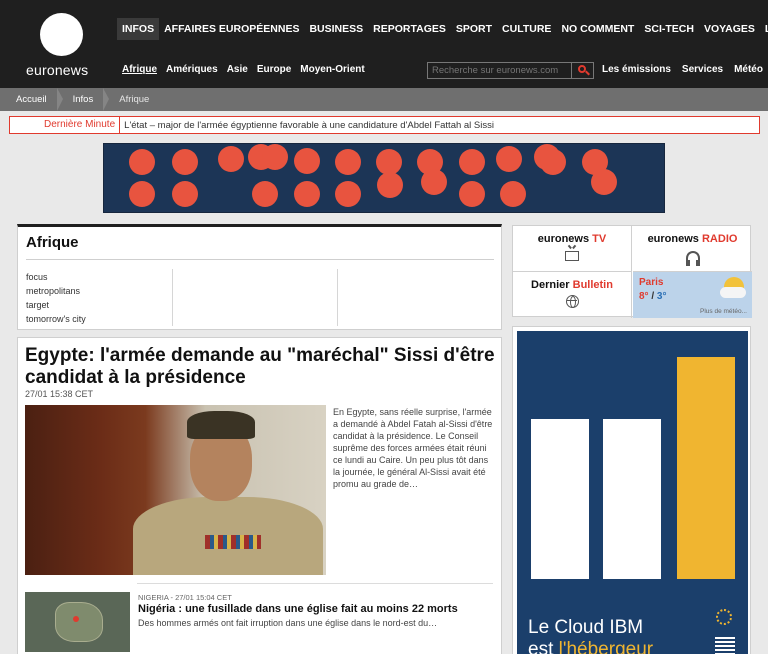 This screenshot has width=768, height=654. Describe the element at coordinates (692, 258) in the screenshot. I see `headphones-icon` at that location.